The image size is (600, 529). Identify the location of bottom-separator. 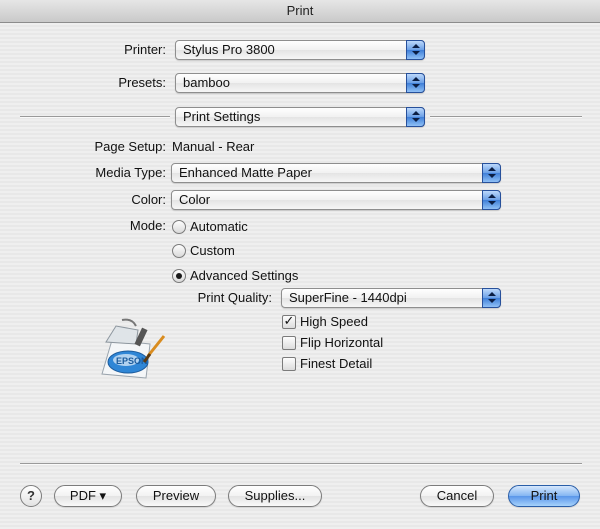
(301, 464).